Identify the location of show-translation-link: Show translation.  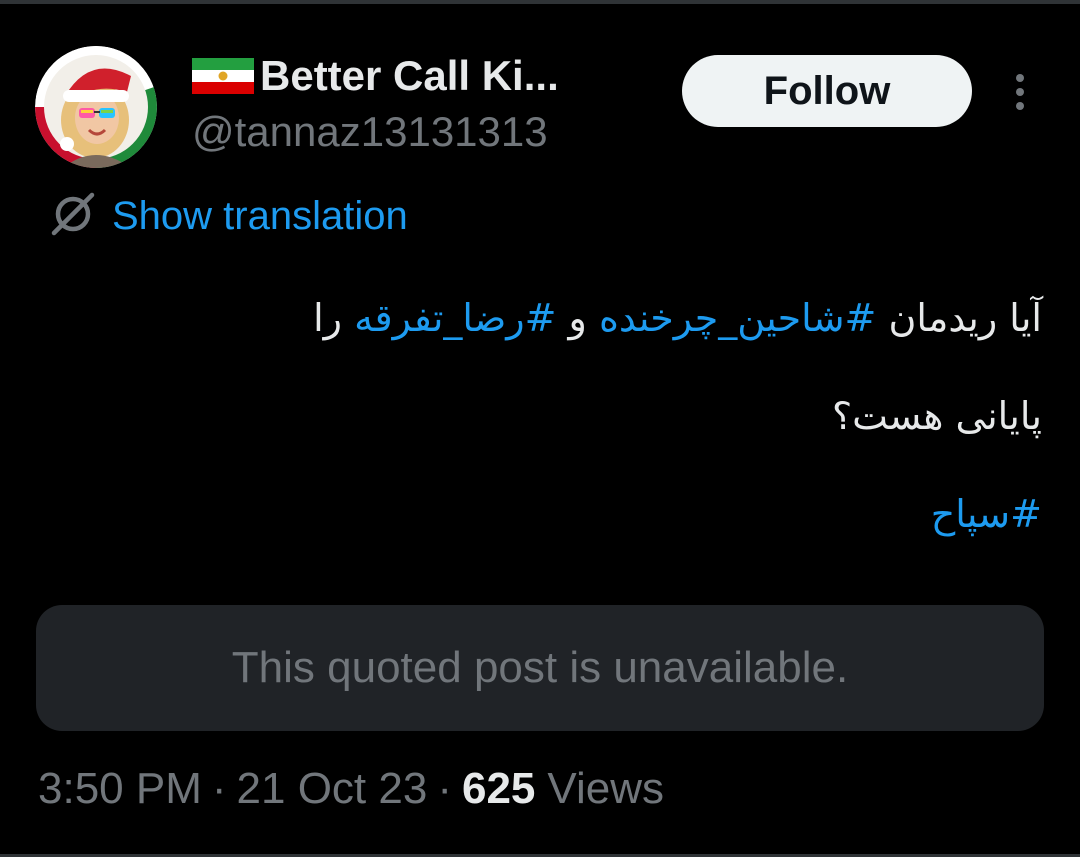
(228, 216).